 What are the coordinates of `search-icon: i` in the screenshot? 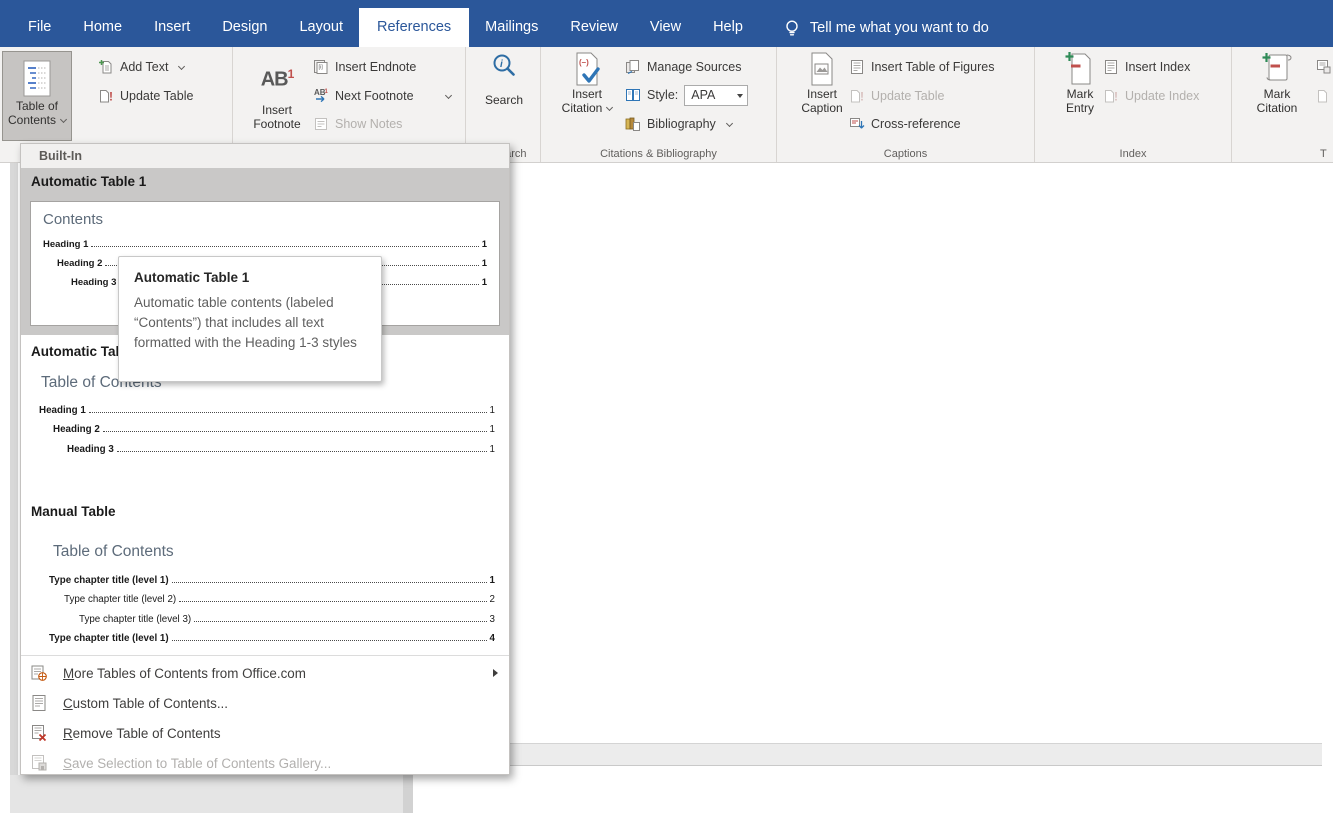 It's located at (504, 65).